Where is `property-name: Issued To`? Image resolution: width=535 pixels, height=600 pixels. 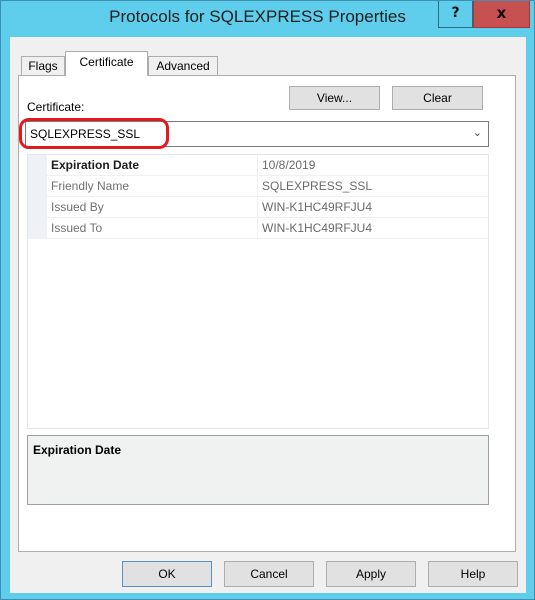
property-name: Issued To is located at coordinates (77, 228).